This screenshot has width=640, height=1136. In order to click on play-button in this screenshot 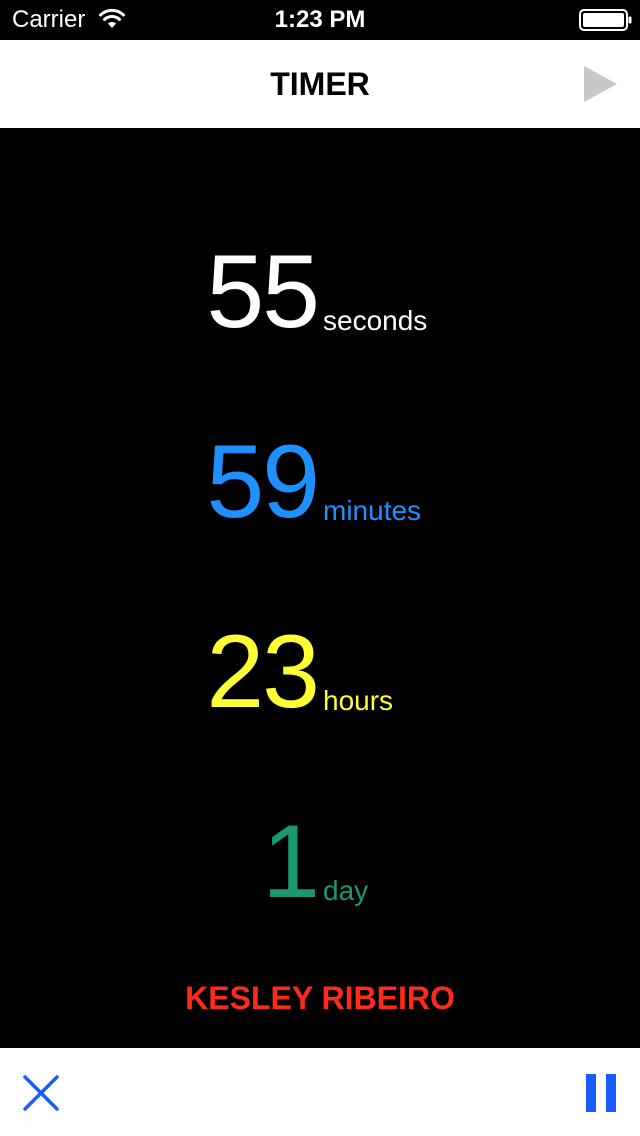, I will do `click(600, 84)`.